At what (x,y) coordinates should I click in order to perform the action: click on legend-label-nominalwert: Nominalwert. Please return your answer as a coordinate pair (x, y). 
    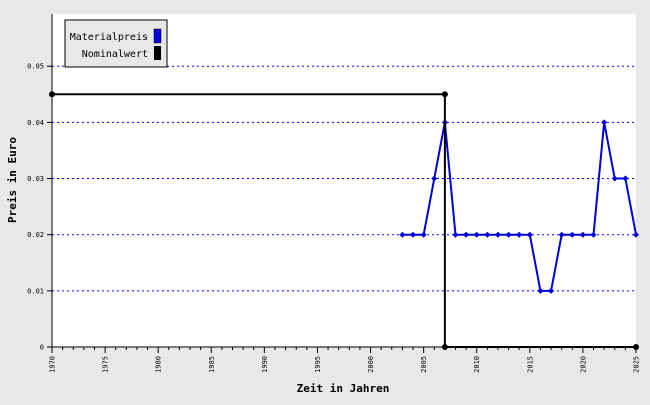
    Looking at the image, I should click on (115, 54).